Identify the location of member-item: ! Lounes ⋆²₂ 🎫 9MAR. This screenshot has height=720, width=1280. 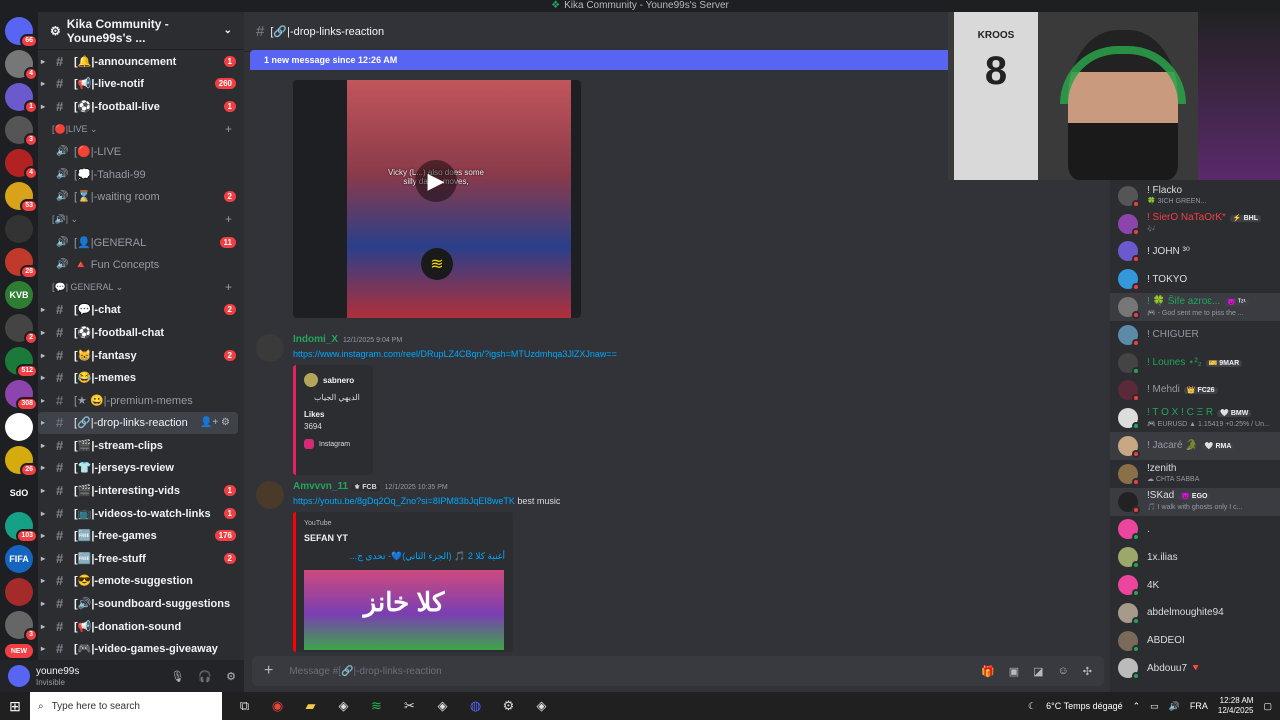
(1195, 363).